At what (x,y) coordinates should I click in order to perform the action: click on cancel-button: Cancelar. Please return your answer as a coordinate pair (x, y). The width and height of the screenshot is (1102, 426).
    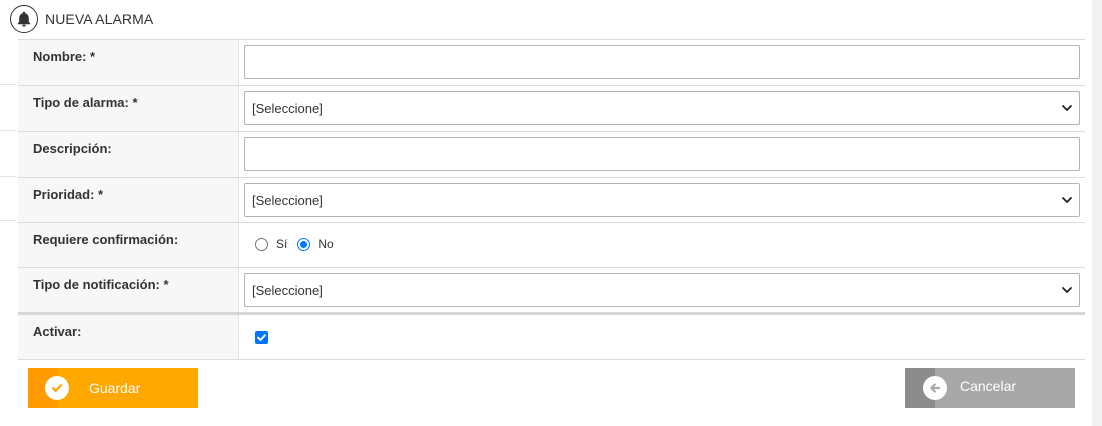
    Looking at the image, I should click on (990, 388).